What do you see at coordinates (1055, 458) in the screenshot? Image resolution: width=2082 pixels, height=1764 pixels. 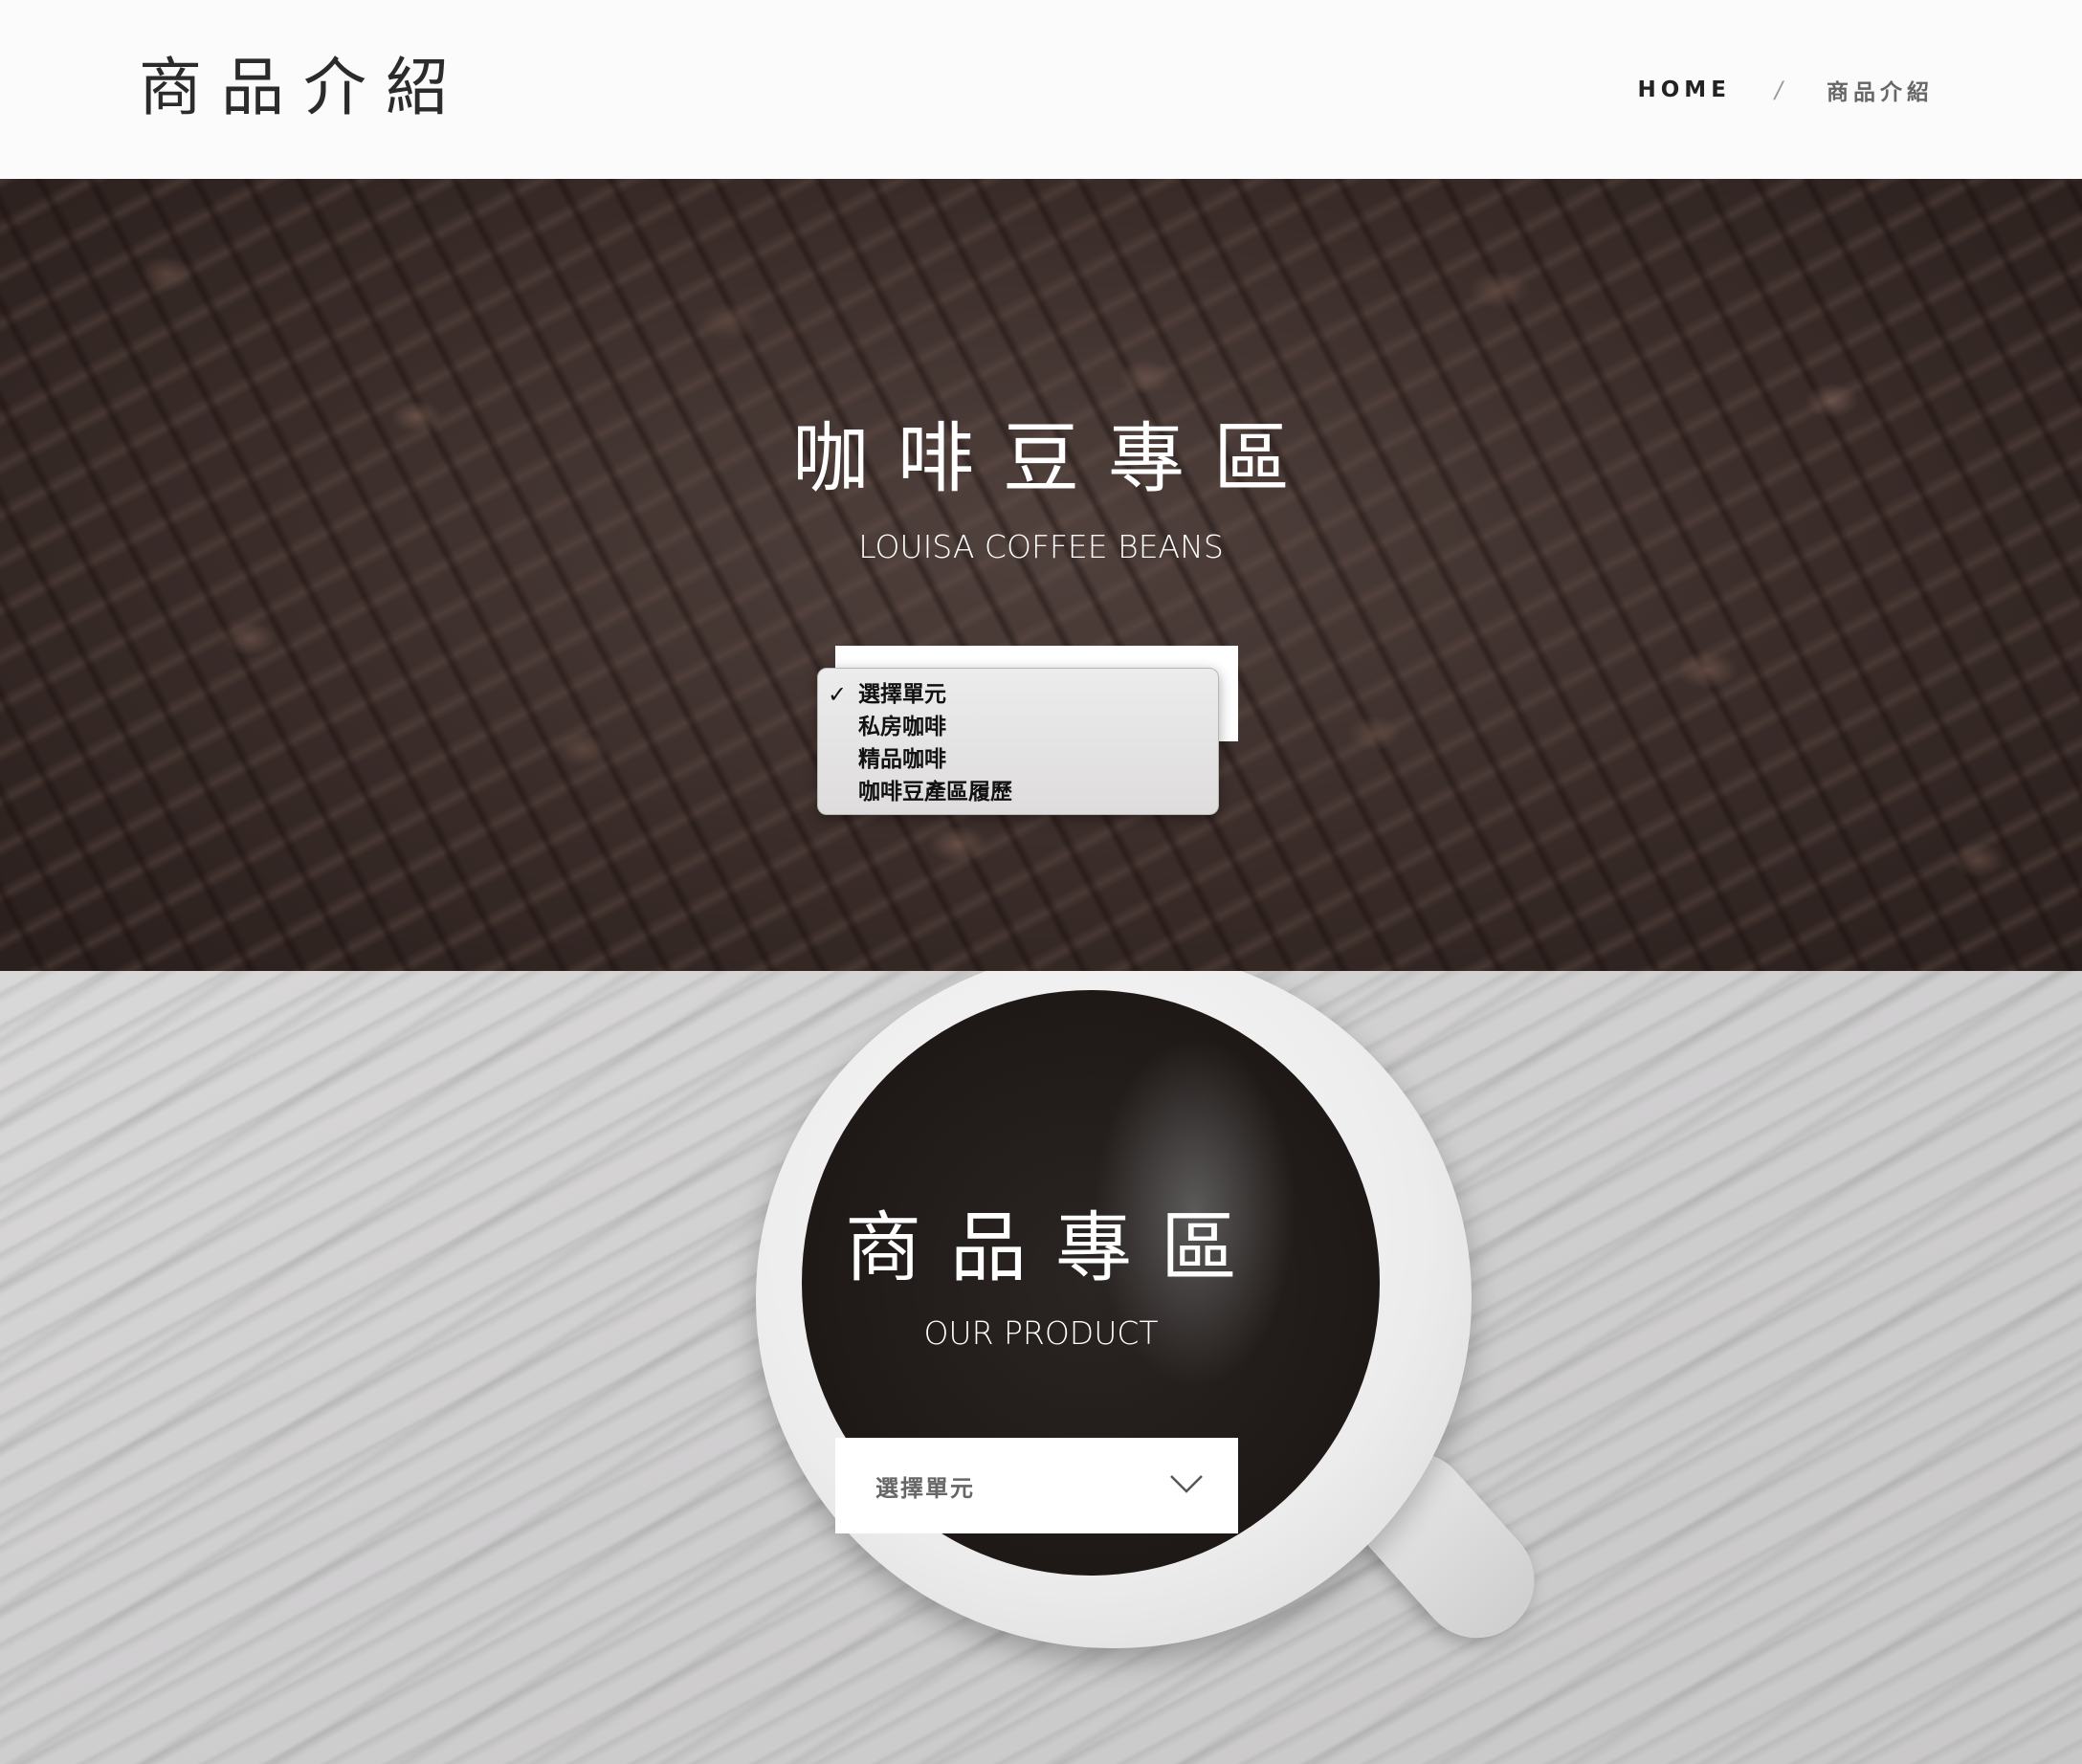 I see `beans-section-title: 咖啡豆專區` at bounding box center [1055, 458].